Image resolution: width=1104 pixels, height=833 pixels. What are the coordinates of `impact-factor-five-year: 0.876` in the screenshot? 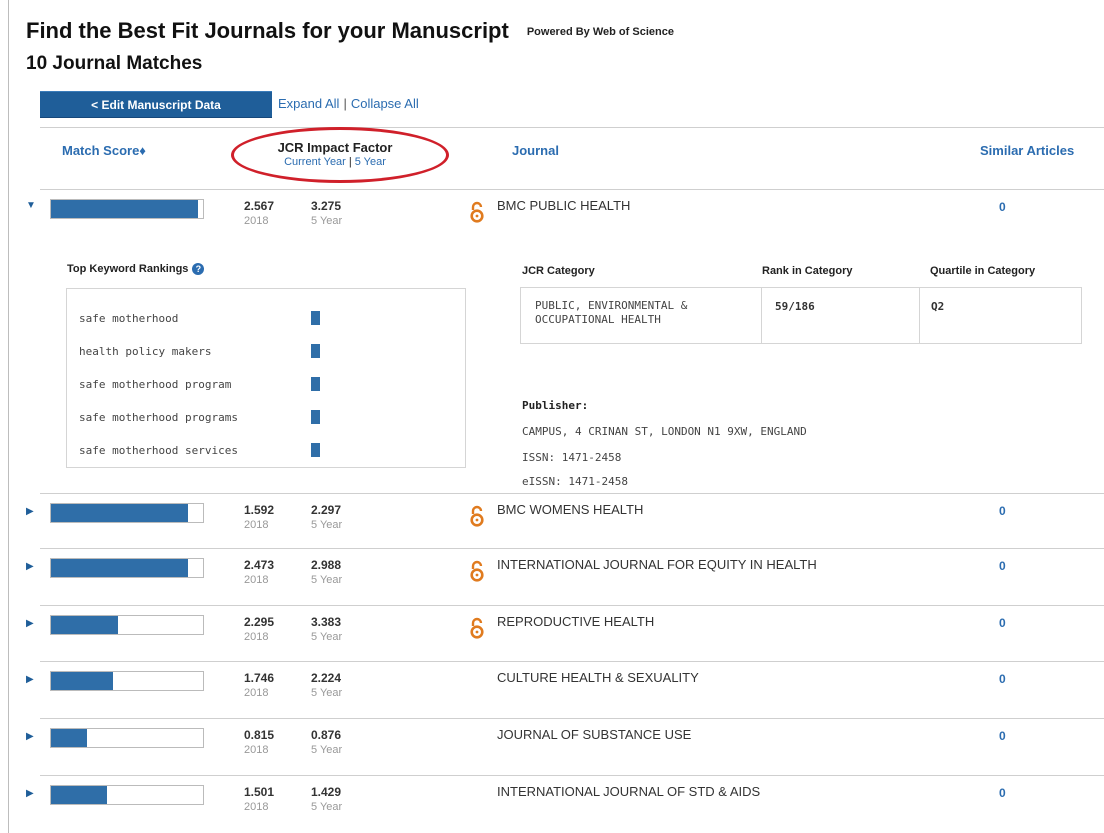 It's located at (326, 735).